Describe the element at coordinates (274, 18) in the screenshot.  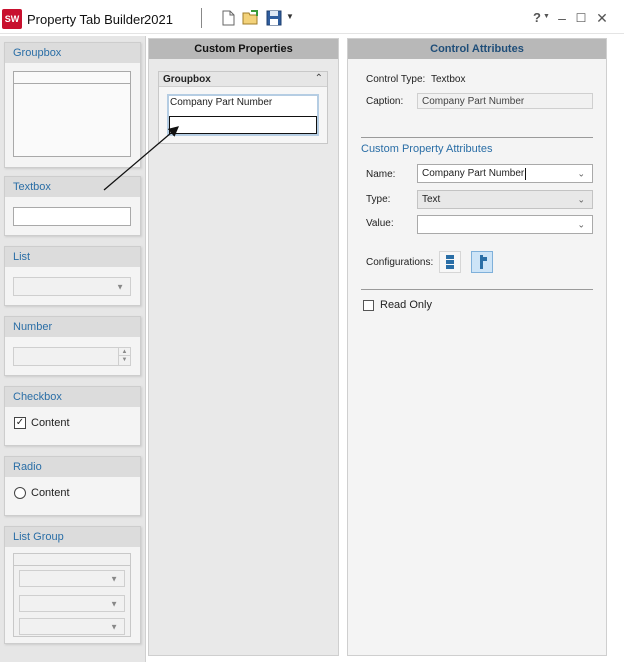
I see `save-icon` at that location.